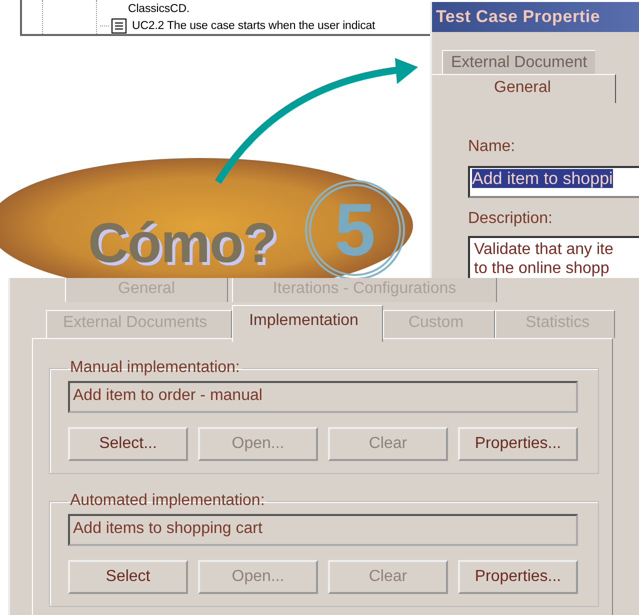 Image resolution: width=639 pixels, height=615 pixels. I want to click on implementation-field: Add item to order - manual, so click(323, 397).